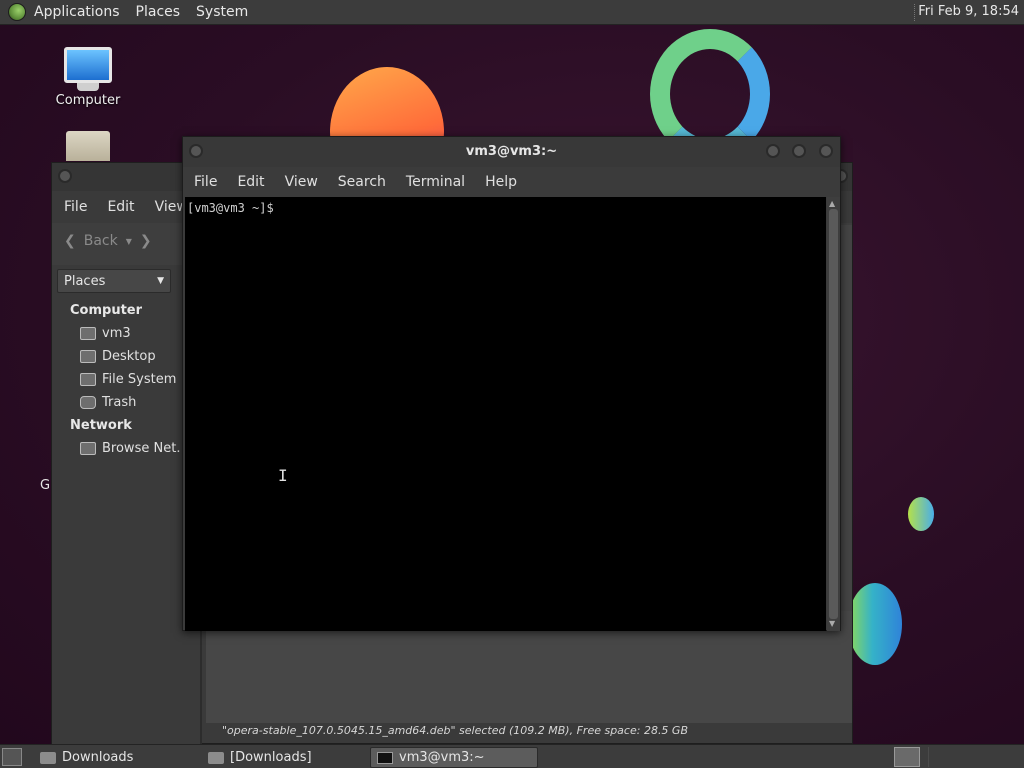 The height and width of the screenshot is (768, 1024). What do you see at coordinates (88, 448) in the screenshot?
I see `network-icon` at bounding box center [88, 448].